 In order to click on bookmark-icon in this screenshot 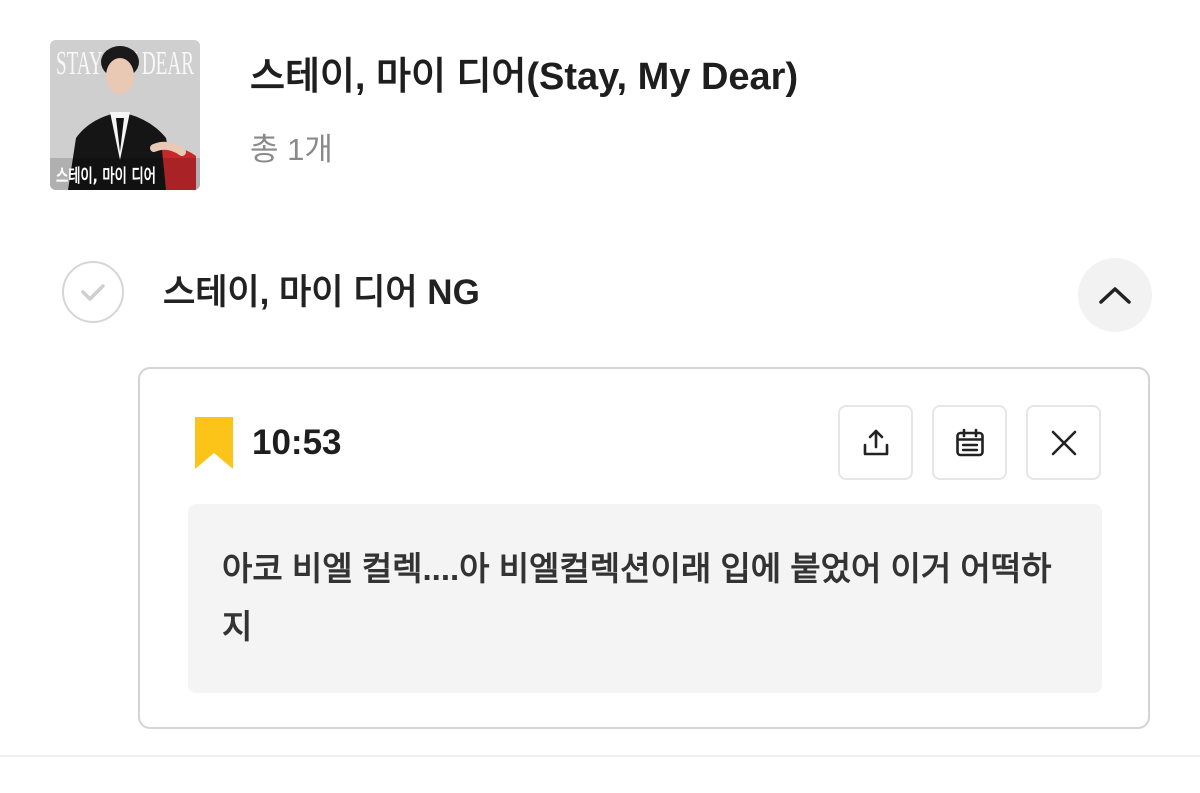, I will do `click(214, 443)`.